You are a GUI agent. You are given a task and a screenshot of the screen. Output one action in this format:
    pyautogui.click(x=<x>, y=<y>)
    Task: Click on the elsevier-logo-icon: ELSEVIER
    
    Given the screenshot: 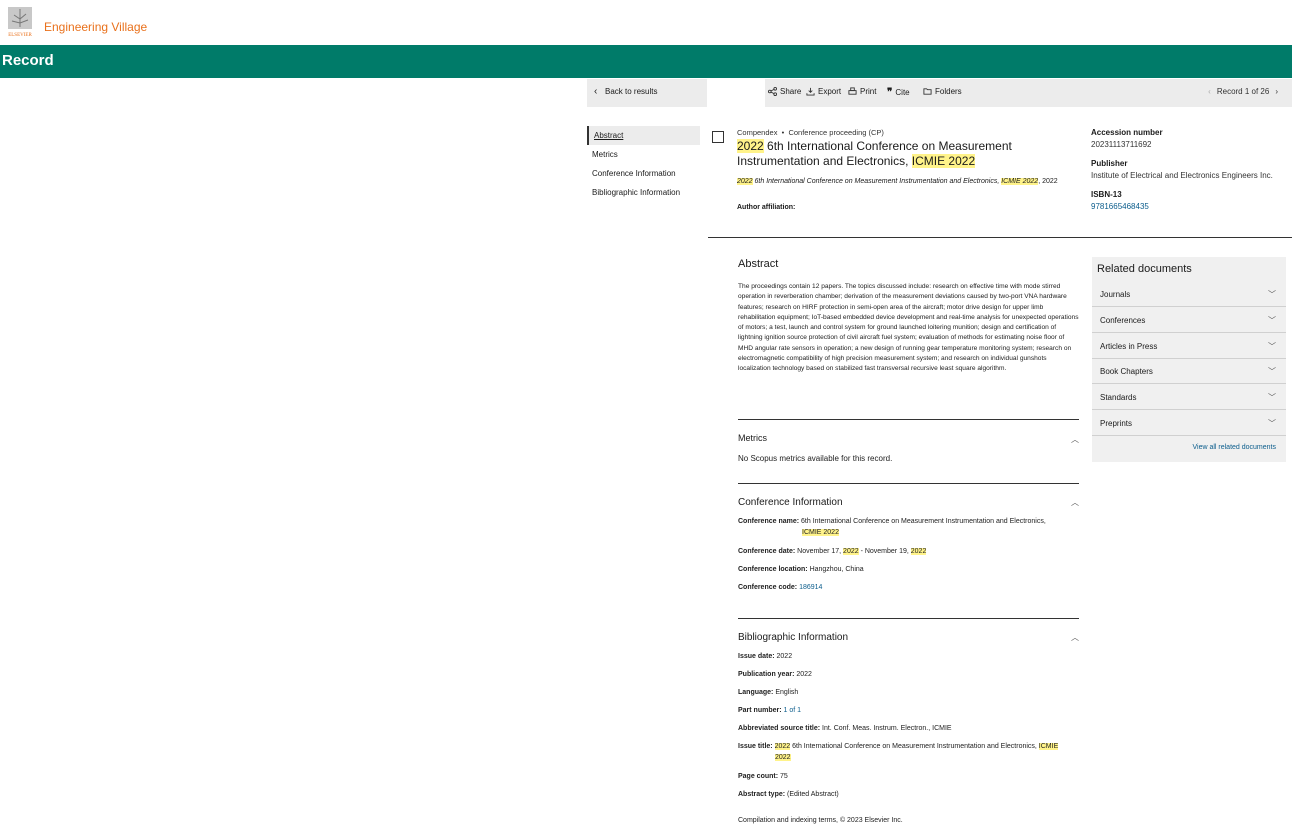 What is the action you would take?
    pyautogui.click(x=20, y=21)
    